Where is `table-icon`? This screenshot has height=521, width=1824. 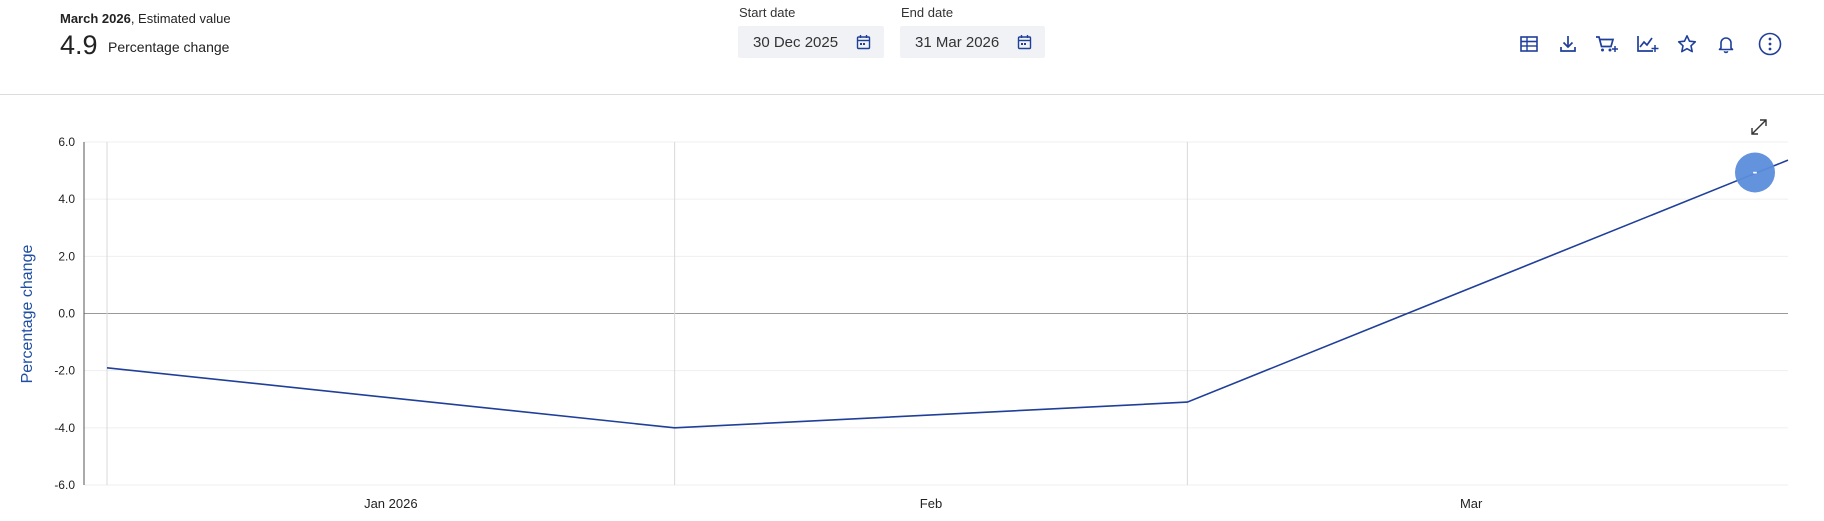 table-icon is located at coordinates (1529, 44).